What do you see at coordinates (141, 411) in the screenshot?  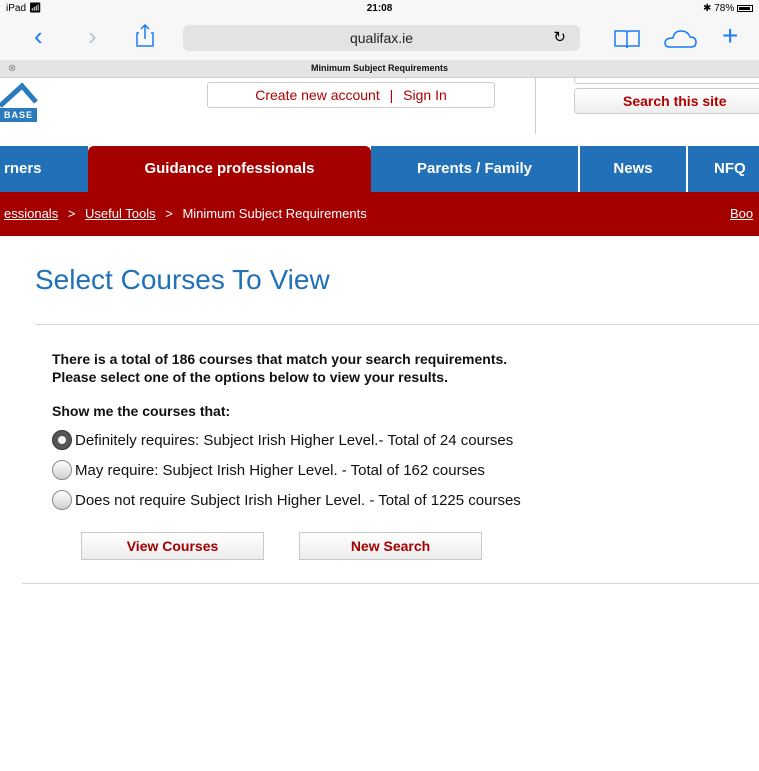 I see `options-label: Show me the courses that:` at bounding box center [141, 411].